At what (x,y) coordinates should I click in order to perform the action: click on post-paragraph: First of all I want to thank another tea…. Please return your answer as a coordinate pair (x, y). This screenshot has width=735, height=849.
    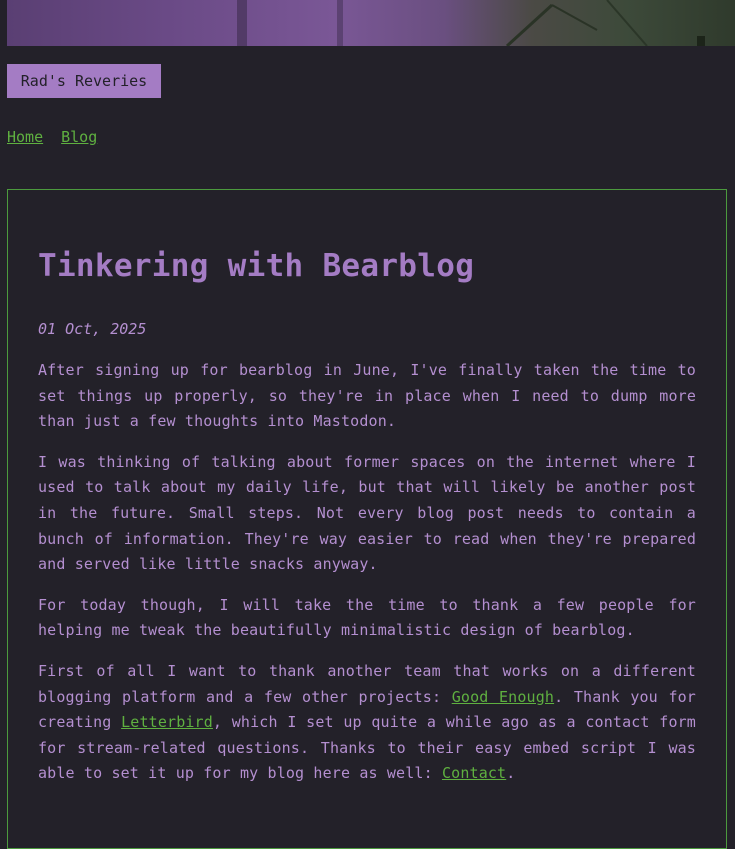
    Looking at the image, I should click on (367, 723).